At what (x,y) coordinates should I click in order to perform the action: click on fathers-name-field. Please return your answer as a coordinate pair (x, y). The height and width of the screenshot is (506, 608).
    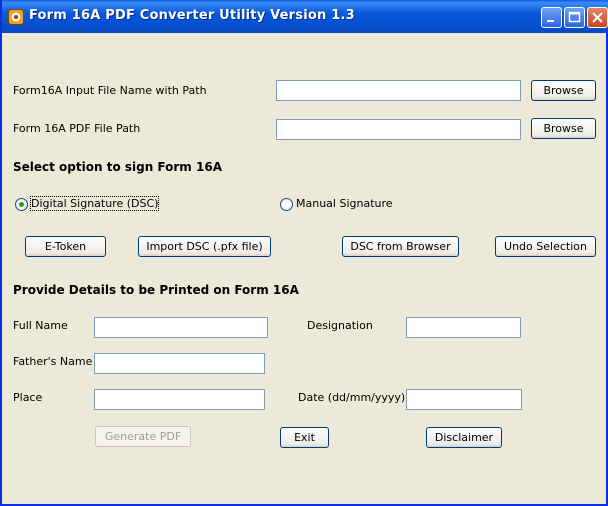
    Looking at the image, I should click on (179, 363).